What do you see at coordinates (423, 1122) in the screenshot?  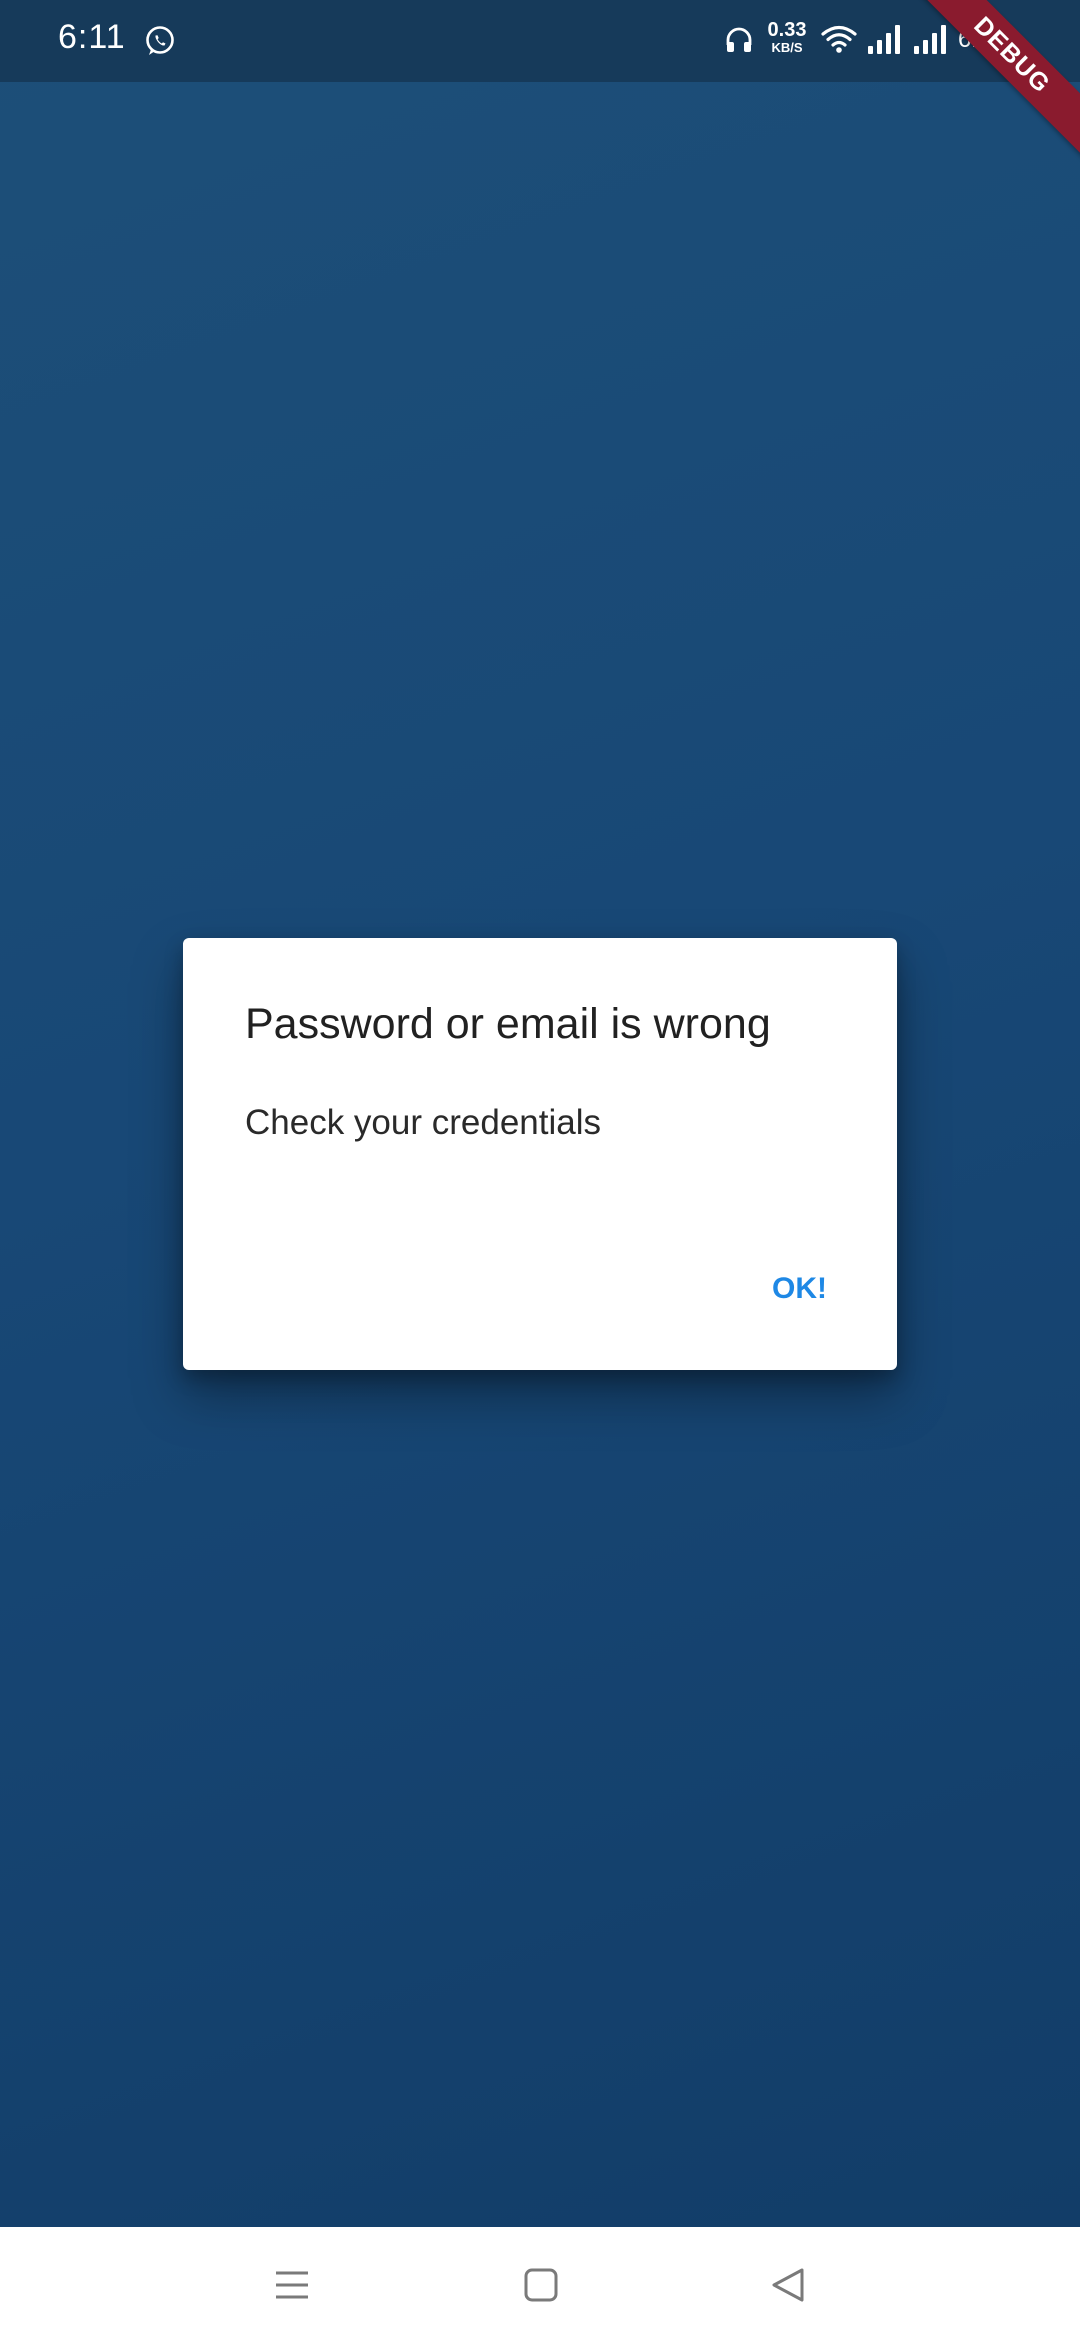 I see `dialog-message: Check your credentials` at bounding box center [423, 1122].